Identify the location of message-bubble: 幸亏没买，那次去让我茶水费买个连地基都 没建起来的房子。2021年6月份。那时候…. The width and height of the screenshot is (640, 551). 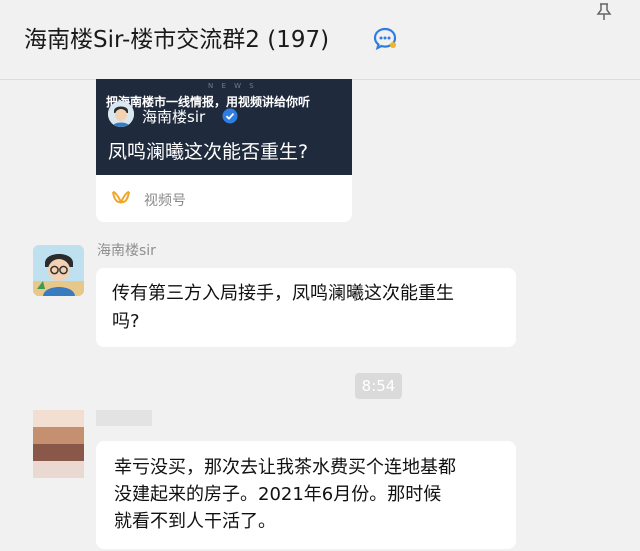
(306, 495).